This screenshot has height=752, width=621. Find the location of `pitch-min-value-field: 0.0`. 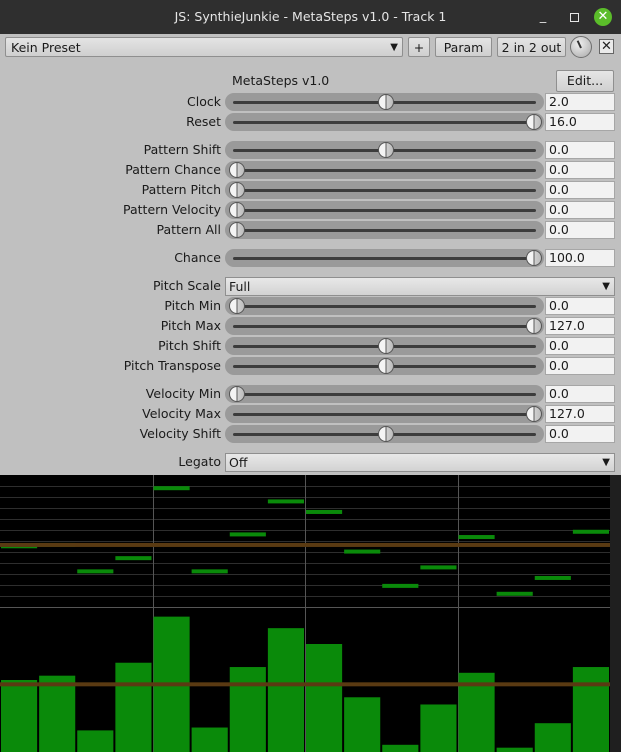

pitch-min-value-field: 0.0 is located at coordinates (580, 306).